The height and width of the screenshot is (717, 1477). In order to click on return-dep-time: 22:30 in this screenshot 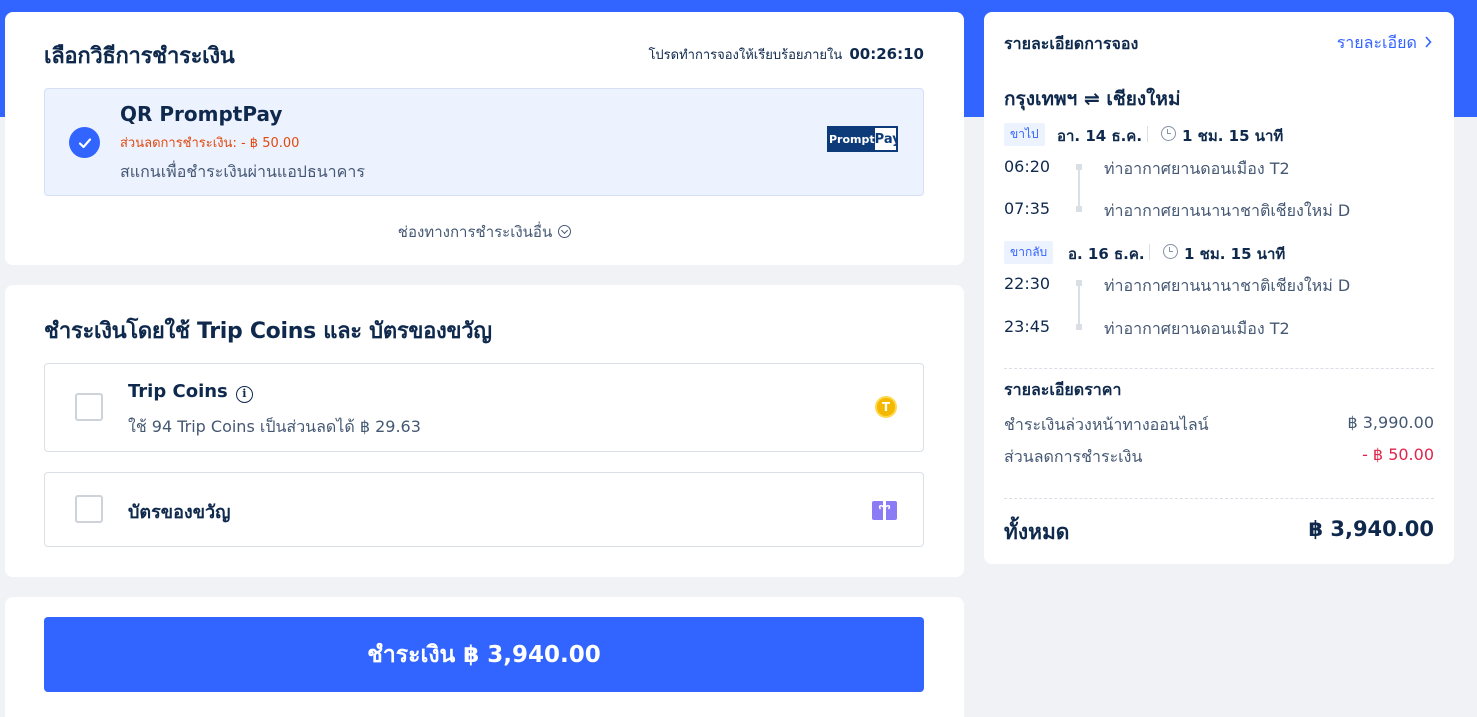, I will do `click(1027, 283)`.